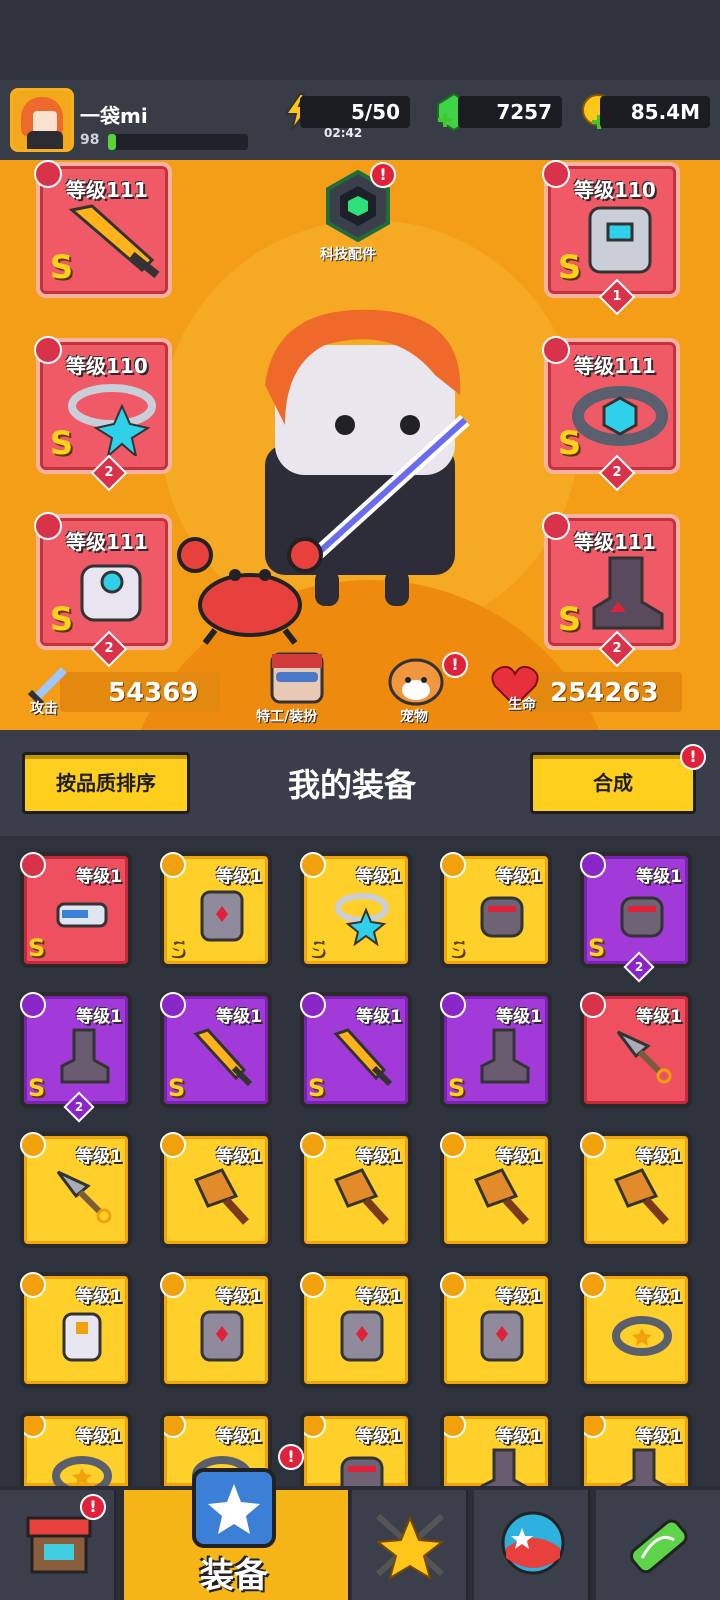 The height and width of the screenshot is (1600, 720). I want to click on attack-value: 54369, so click(153, 693).